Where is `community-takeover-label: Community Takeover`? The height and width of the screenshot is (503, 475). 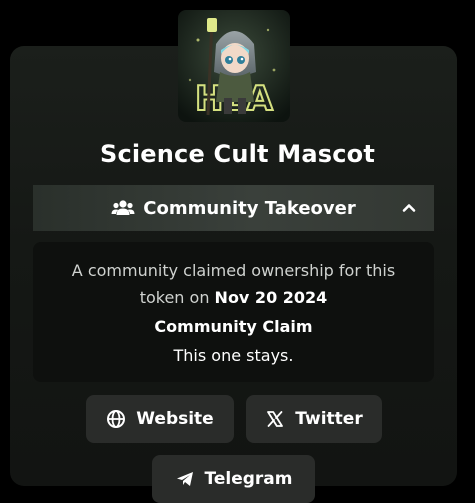
community-takeover-label: Community Takeover is located at coordinates (249, 208).